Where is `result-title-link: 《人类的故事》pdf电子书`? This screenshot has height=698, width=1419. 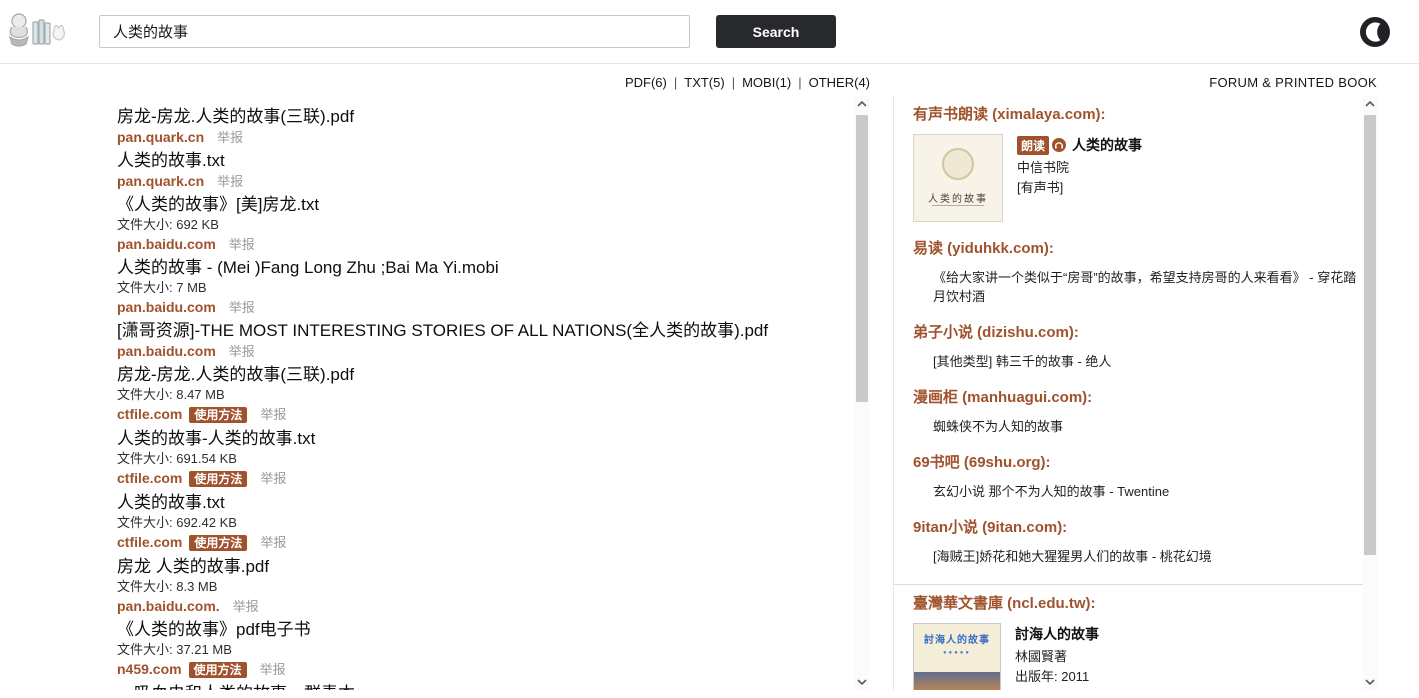
result-title-link: 《人类的故事》pdf电子书 is located at coordinates (465, 629).